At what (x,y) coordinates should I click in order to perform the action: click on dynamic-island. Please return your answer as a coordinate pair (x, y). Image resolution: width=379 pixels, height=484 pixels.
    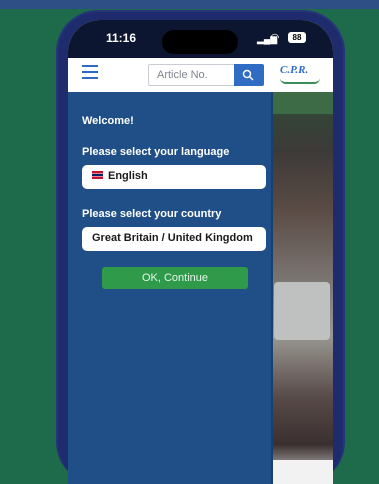
    Looking at the image, I should click on (200, 42).